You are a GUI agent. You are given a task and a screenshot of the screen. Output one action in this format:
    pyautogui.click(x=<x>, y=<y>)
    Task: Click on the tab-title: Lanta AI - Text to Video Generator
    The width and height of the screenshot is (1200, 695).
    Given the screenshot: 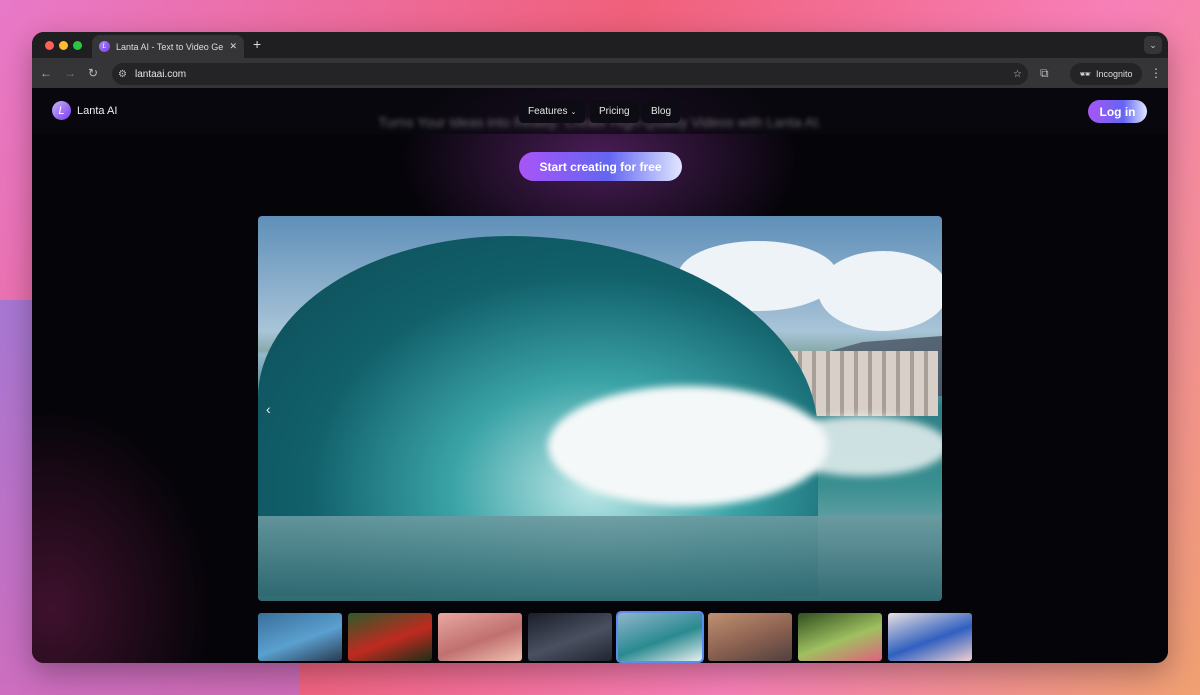 What is the action you would take?
    pyautogui.click(x=170, y=46)
    